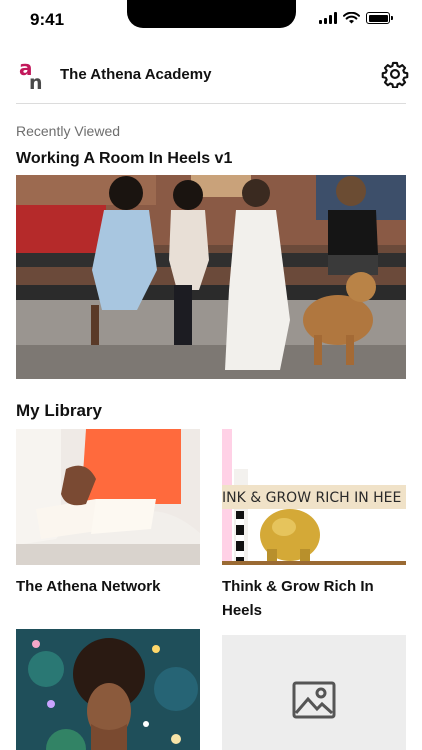 Image resolution: width=422 pixels, height=750 pixels. I want to click on status-icons, so click(356, 18).